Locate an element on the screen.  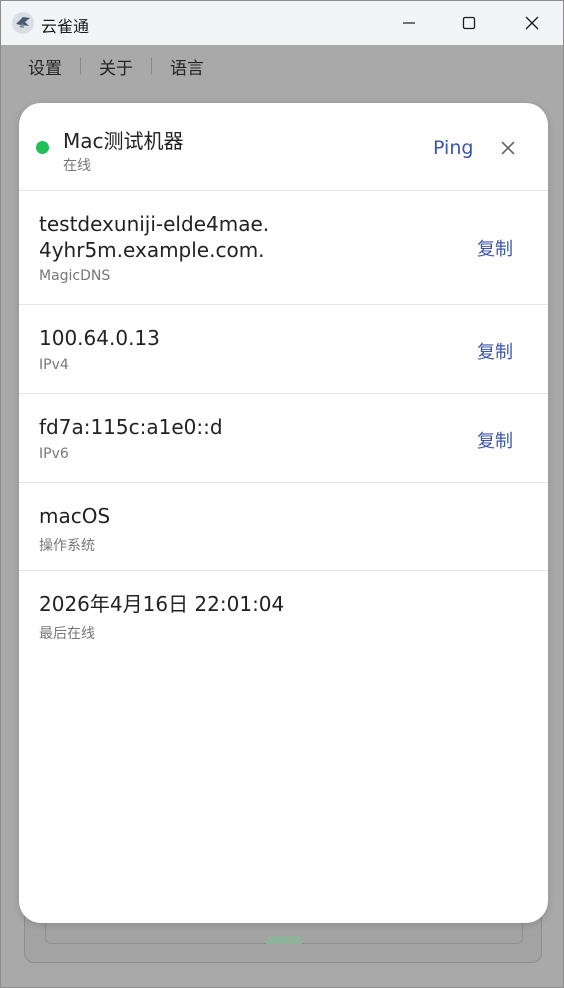
ping-button: Ping is located at coordinates (453, 148).